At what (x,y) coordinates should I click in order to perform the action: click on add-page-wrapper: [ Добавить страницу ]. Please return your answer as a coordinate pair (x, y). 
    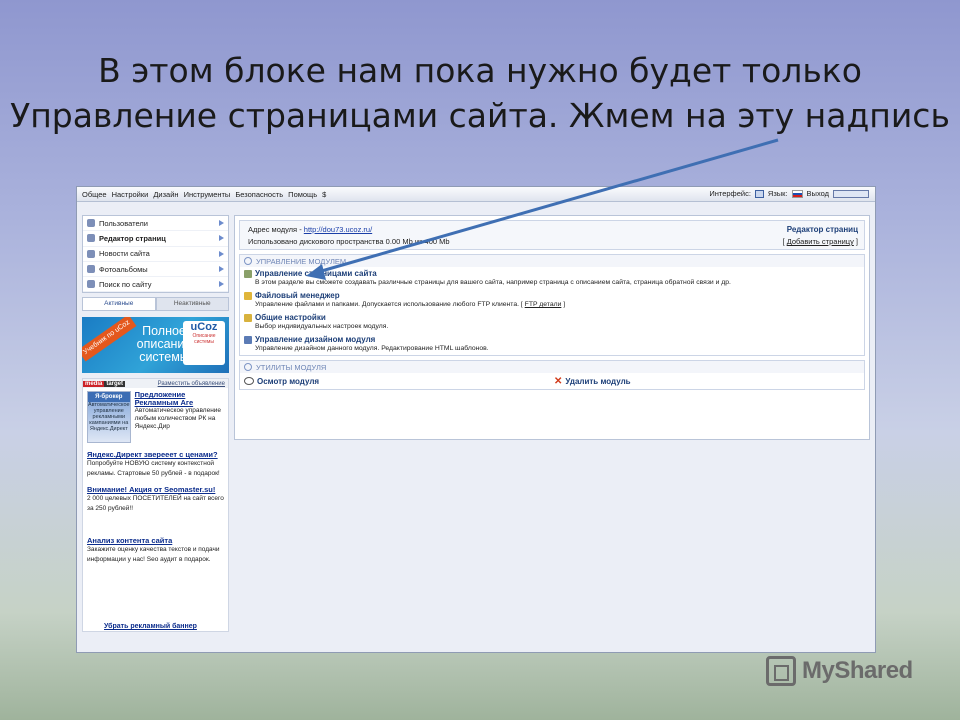
    Looking at the image, I should click on (820, 241).